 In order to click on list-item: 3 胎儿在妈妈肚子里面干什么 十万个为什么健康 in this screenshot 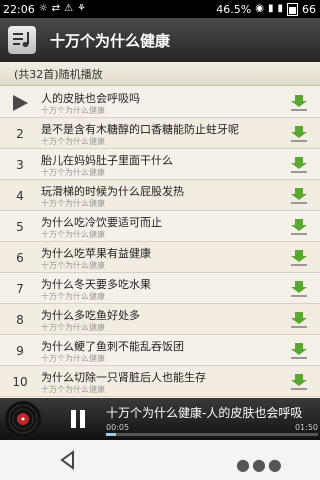, I will do `click(160, 164)`.